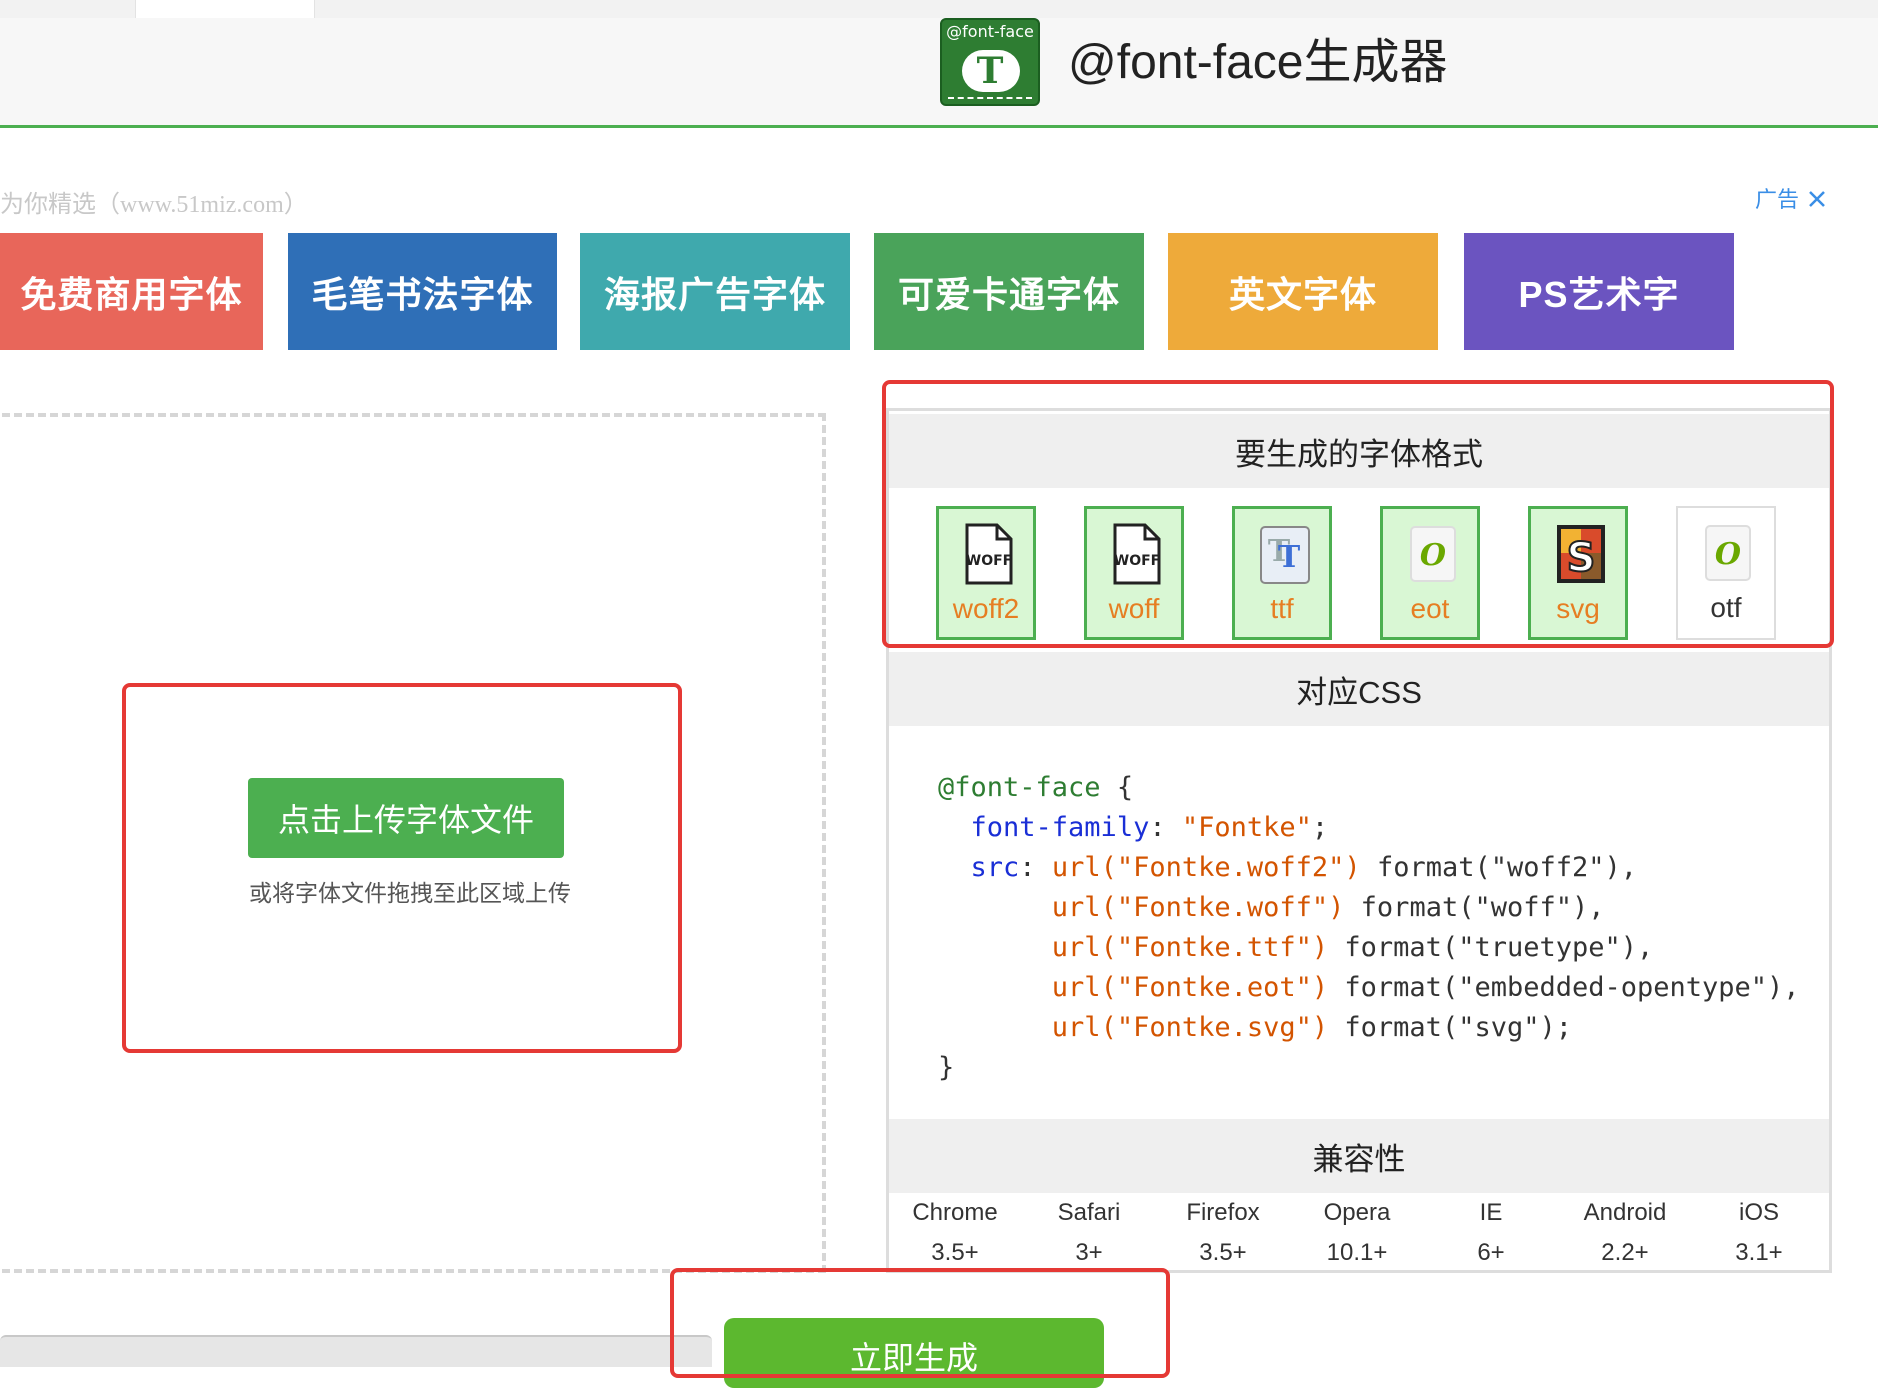 Image resolution: width=1878 pixels, height=1398 pixels. I want to click on compat-android: Android 2.2+, so click(1625, 1233).